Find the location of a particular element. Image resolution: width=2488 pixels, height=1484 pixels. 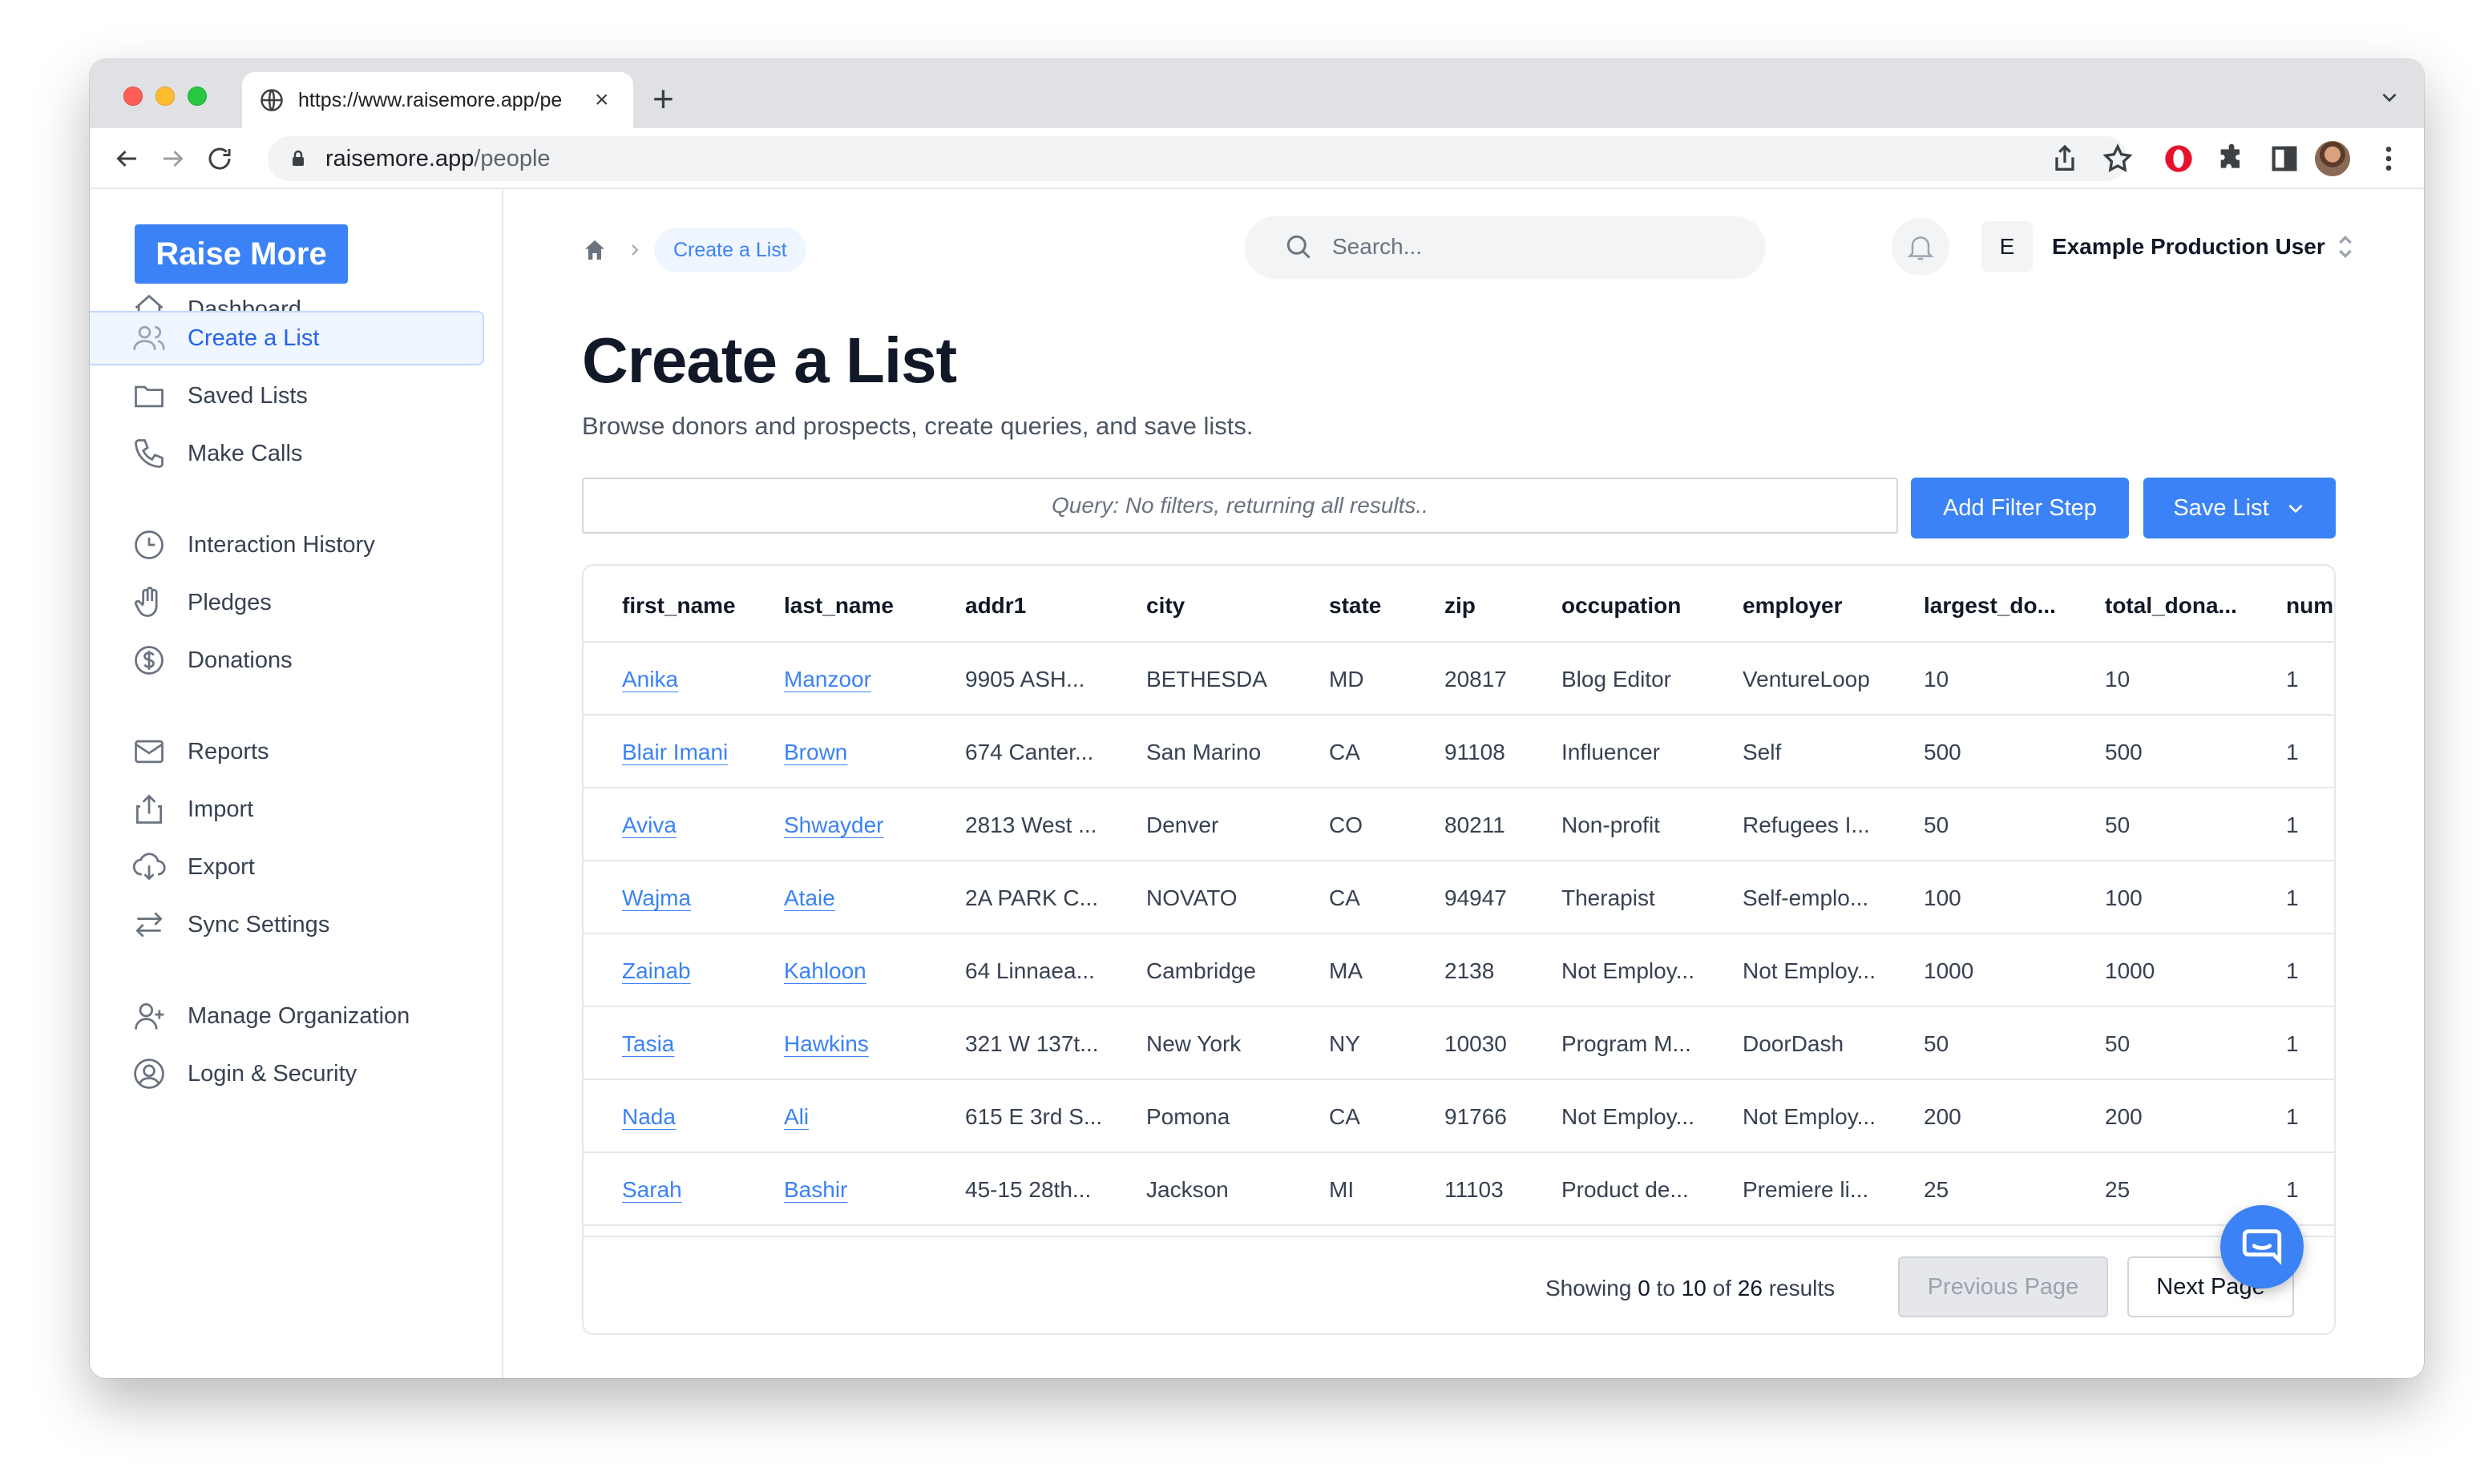

mail-icon is located at coordinates (149, 752).